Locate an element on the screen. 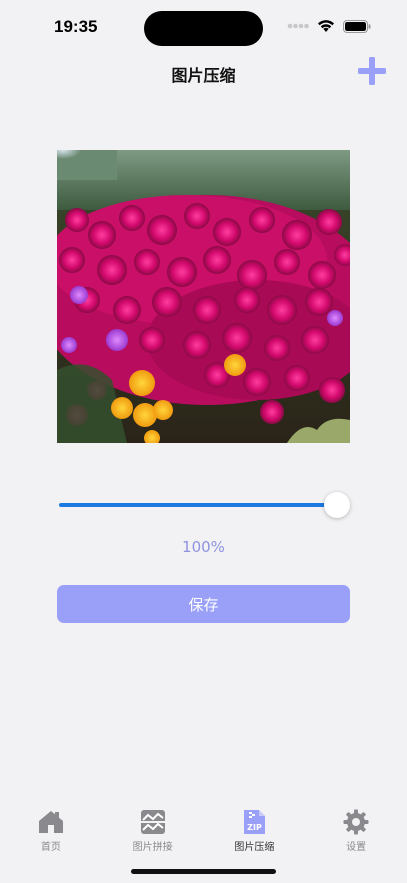  svg-text: ZIP is located at coordinates (255, 827).